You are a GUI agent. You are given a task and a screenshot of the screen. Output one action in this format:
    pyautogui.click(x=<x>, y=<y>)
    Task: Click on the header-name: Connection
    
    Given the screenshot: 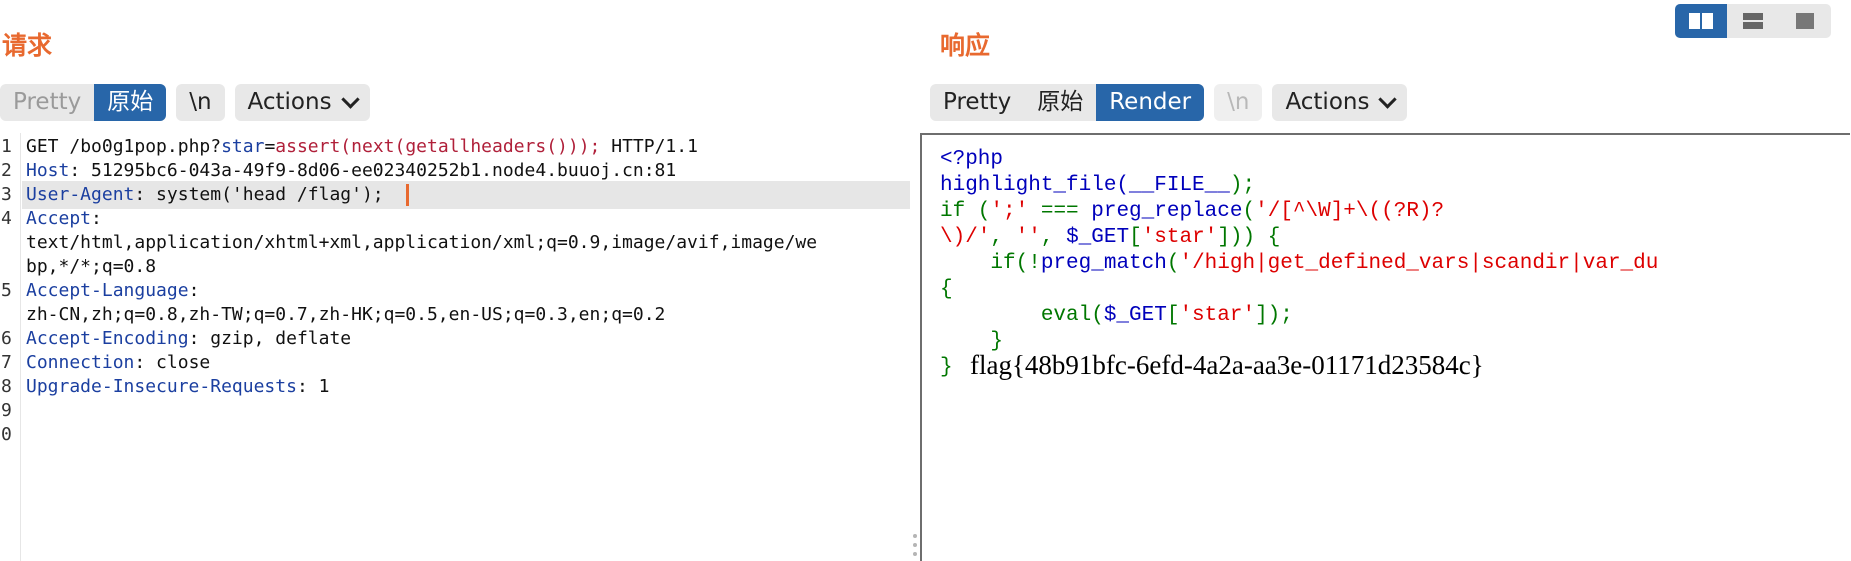 What is the action you would take?
    pyautogui.click(x=80, y=362)
    